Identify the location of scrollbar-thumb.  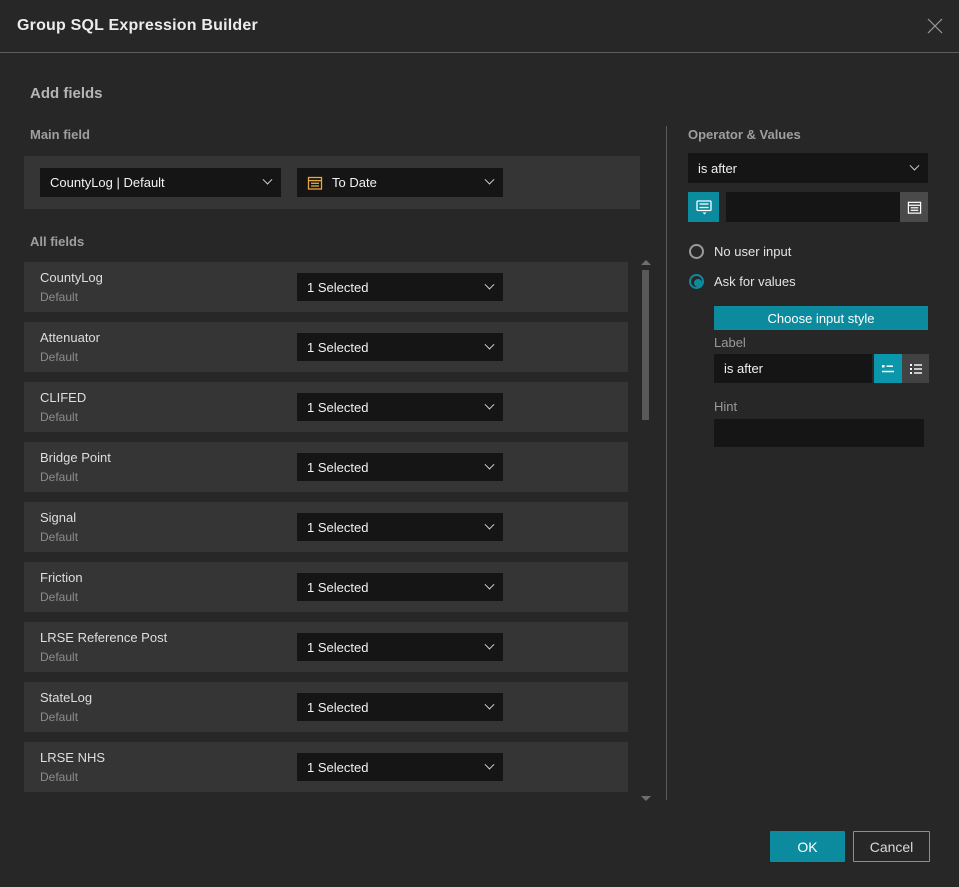
(645, 345).